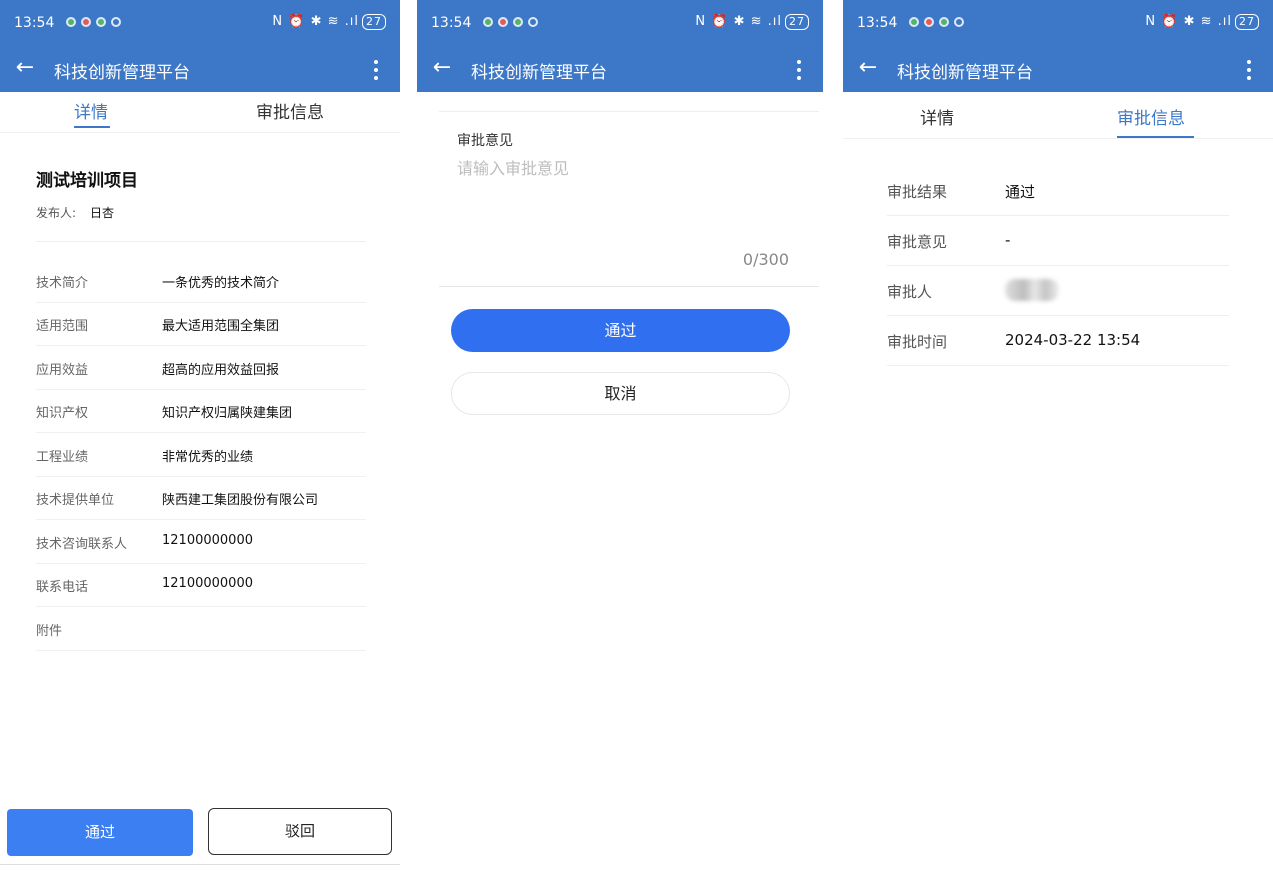 This screenshot has width=1273, height=870. Describe the element at coordinates (49, 631) in the screenshot. I see `field-label: 附件` at that location.